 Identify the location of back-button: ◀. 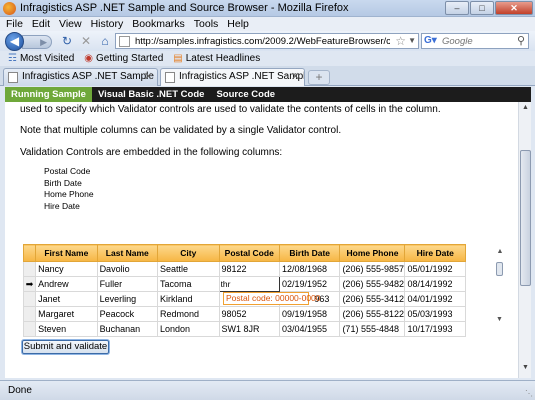
(14, 41).